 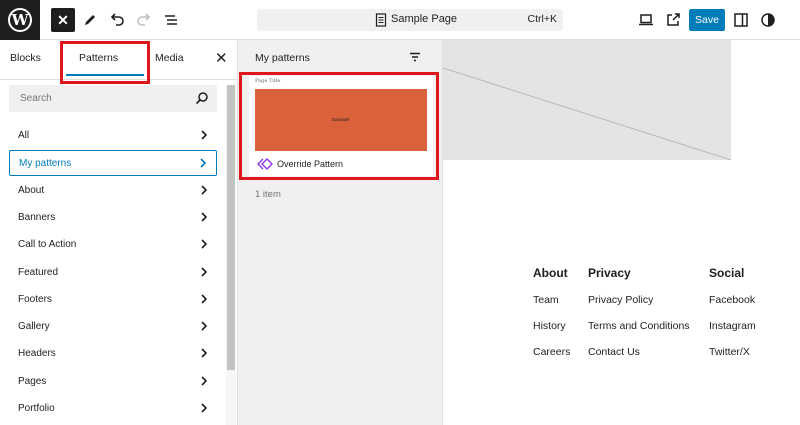 I want to click on category-featured: Featured, so click(x=113, y=273).